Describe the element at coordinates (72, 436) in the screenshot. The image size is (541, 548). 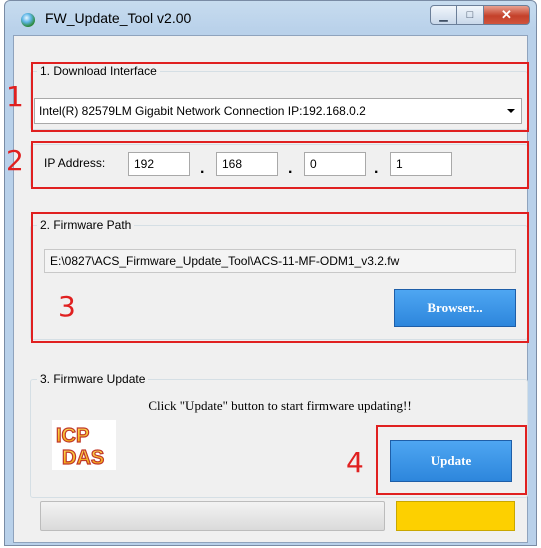
I see `logo-text-line1: ICP` at that location.